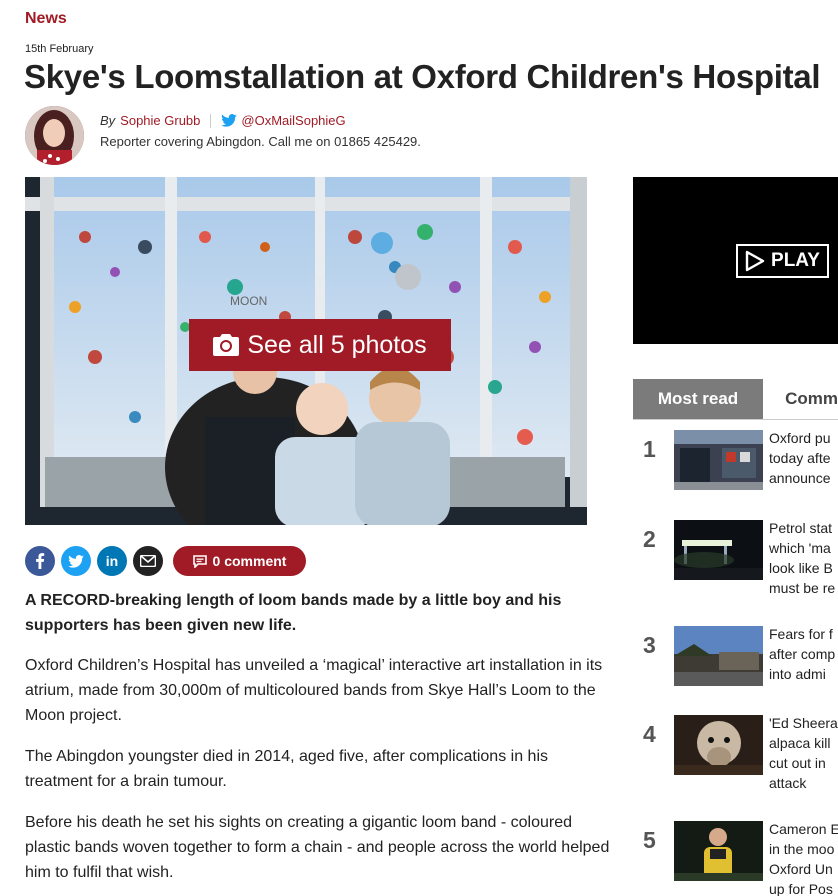 The image size is (838, 896). Describe the element at coordinates (801, 869) in the screenshot. I see `title-line: Oxford Un` at that location.